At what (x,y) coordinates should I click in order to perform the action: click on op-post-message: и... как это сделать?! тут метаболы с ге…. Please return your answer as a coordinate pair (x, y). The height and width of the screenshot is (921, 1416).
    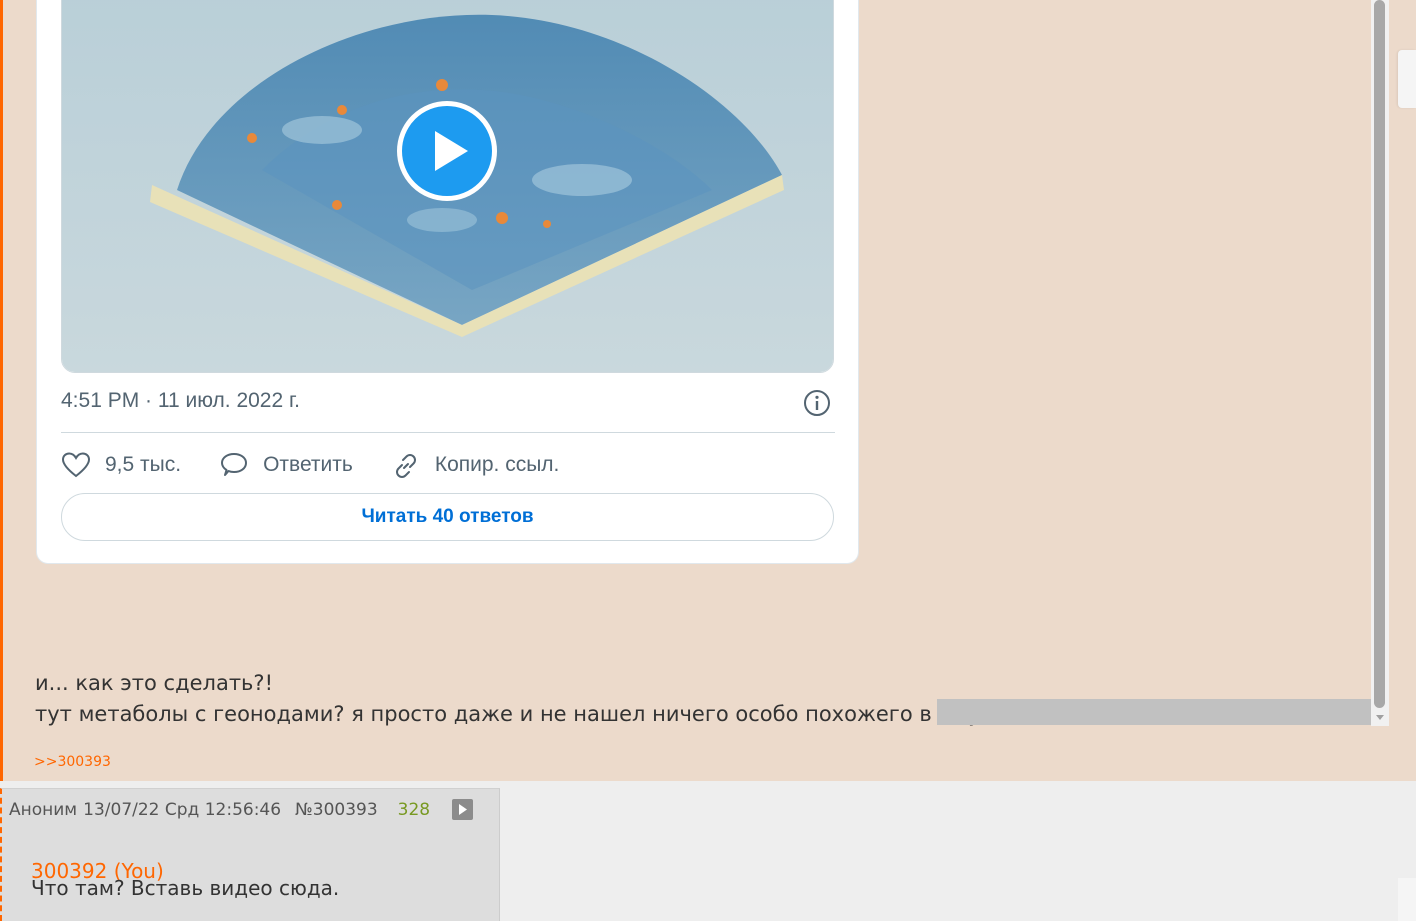
    Looking at the image, I should click on (521, 697).